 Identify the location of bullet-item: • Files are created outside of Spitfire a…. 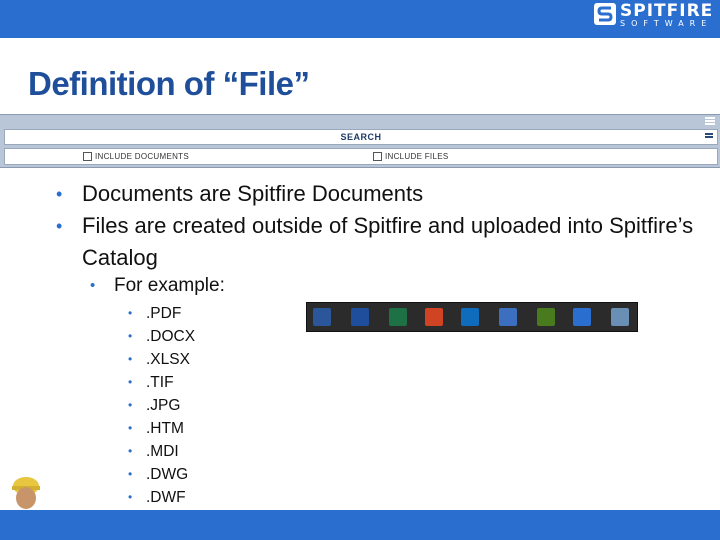
(376, 242).